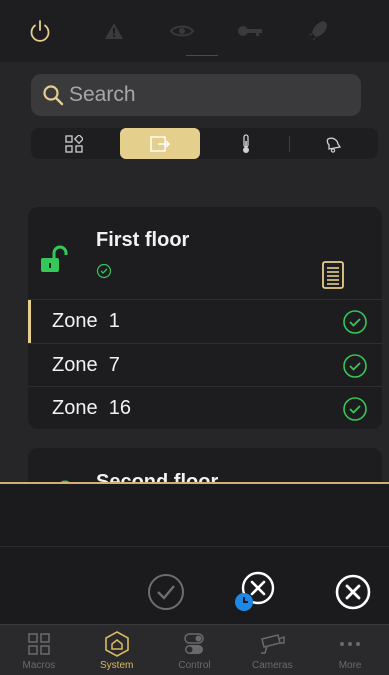 The image size is (389, 675). What do you see at coordinates (353, 592) in the screenshot?
I see `cancel-button` at bounding box center [353, 592].